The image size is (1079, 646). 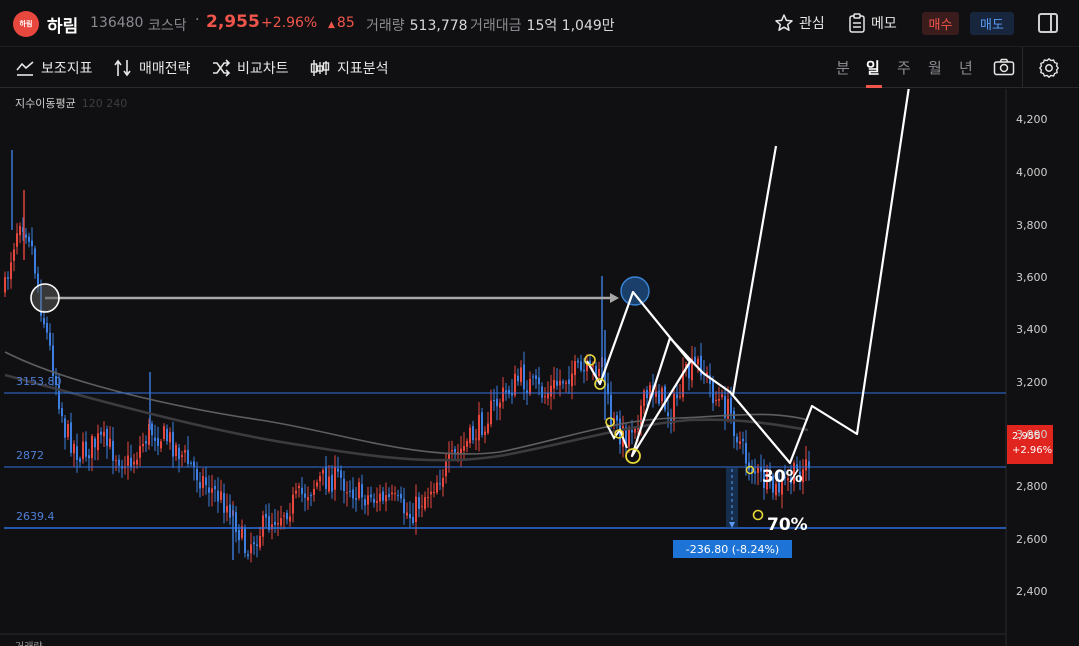 What do you see at coordinates (843, 67) in the screenshot?
I see `period-minute: 분` at bounding box center [843, 67].